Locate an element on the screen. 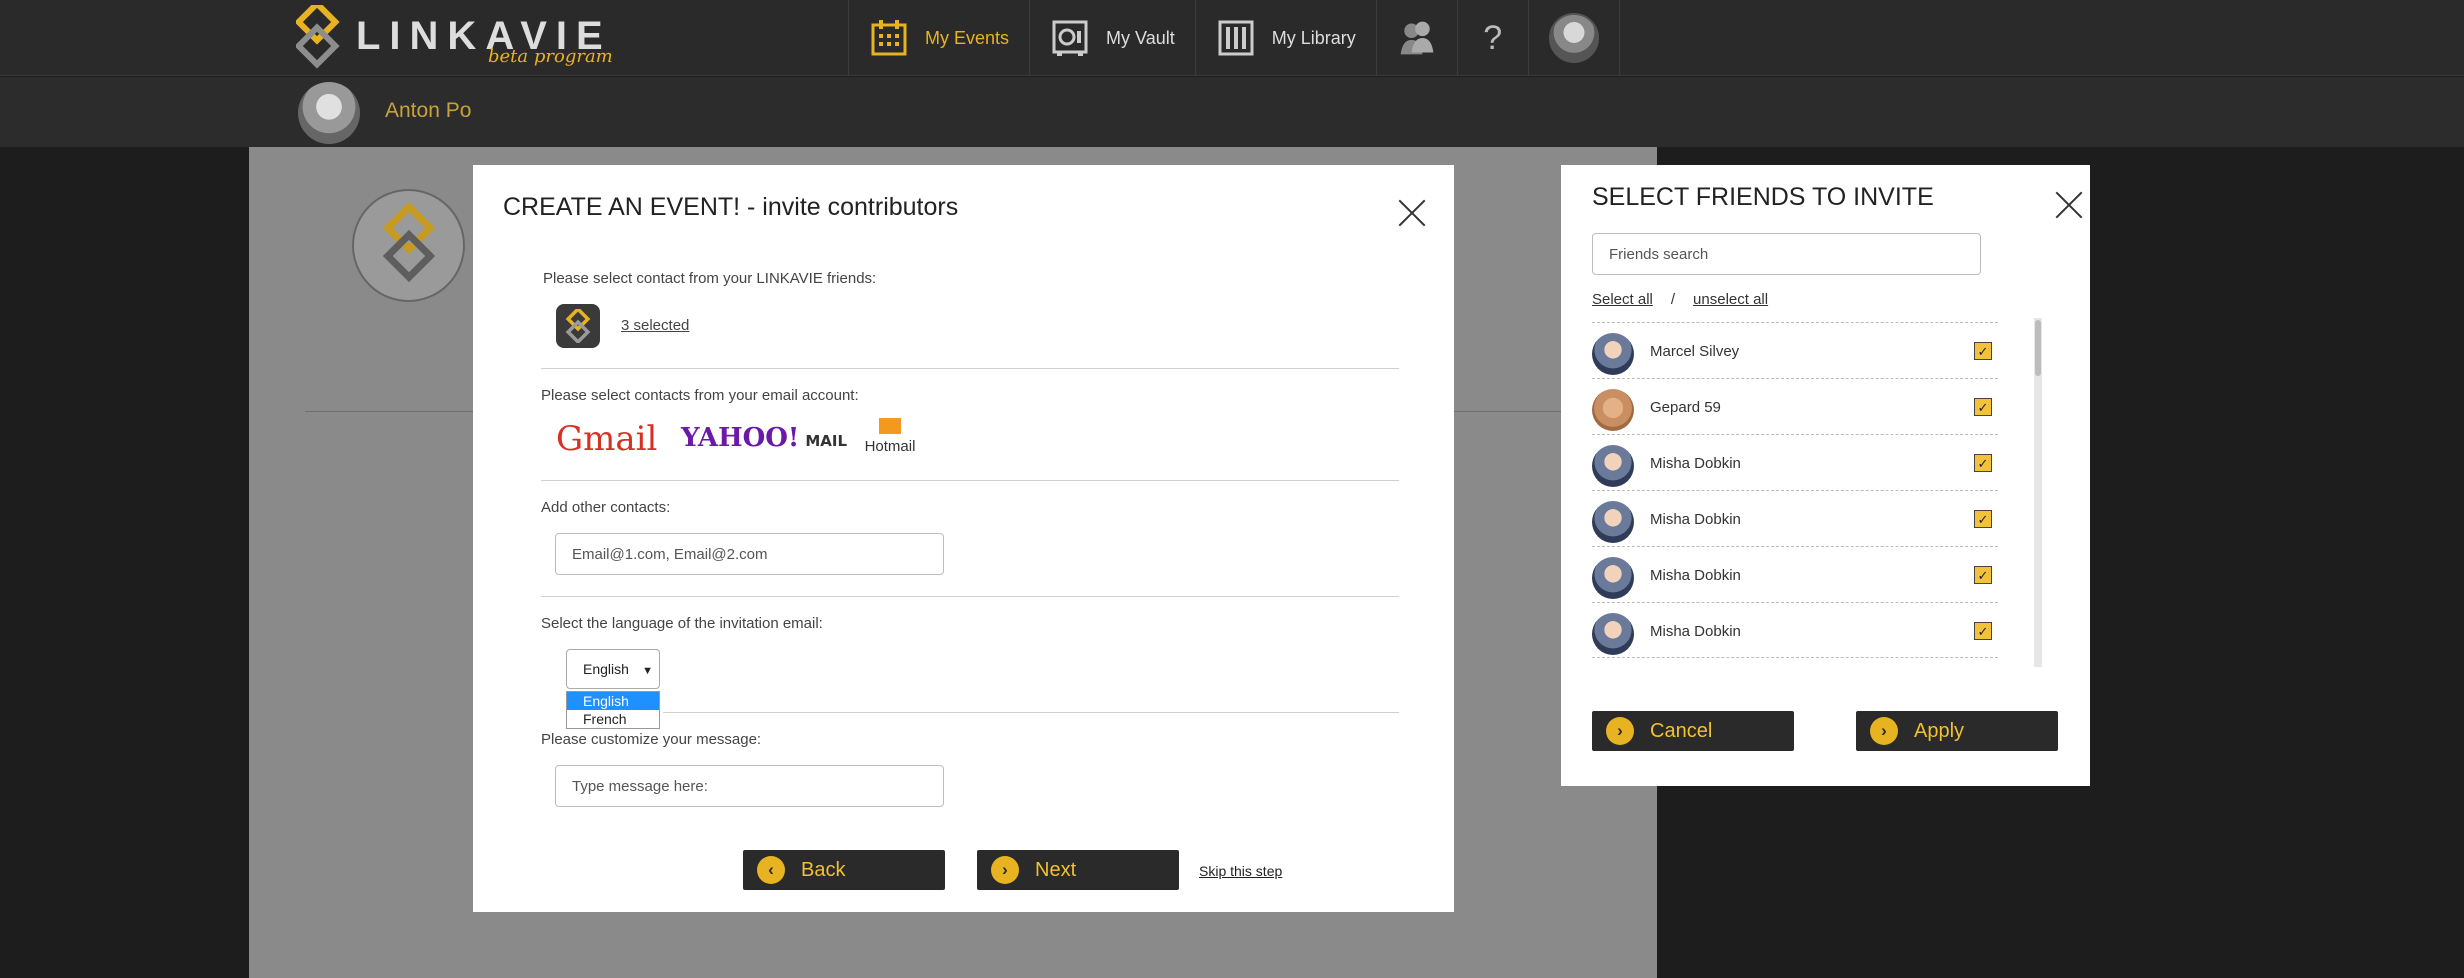  select-all-link: Select all is located at coordinates (1622, 299).